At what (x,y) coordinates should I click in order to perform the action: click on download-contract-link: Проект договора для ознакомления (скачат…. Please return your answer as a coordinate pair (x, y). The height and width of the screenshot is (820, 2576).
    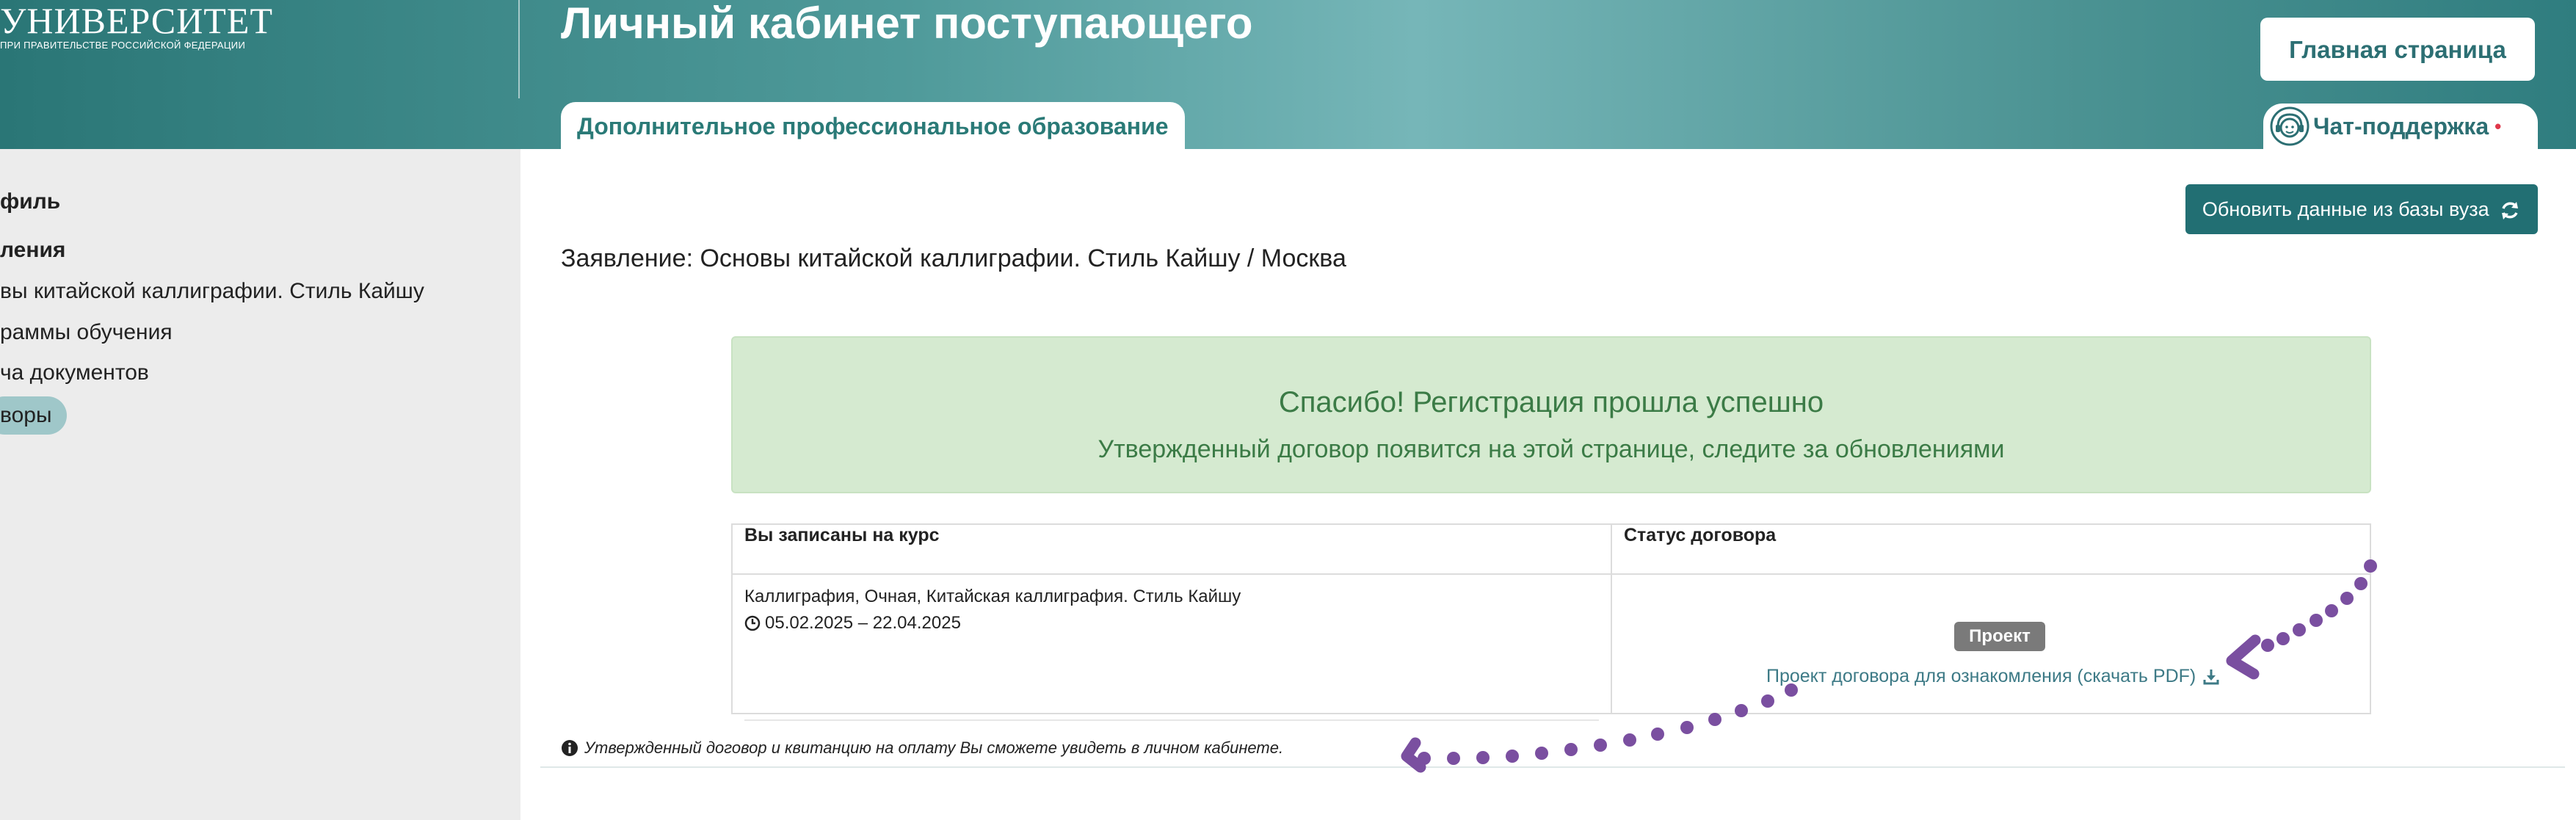
    Looking at the image, I should click on (1994, 676).